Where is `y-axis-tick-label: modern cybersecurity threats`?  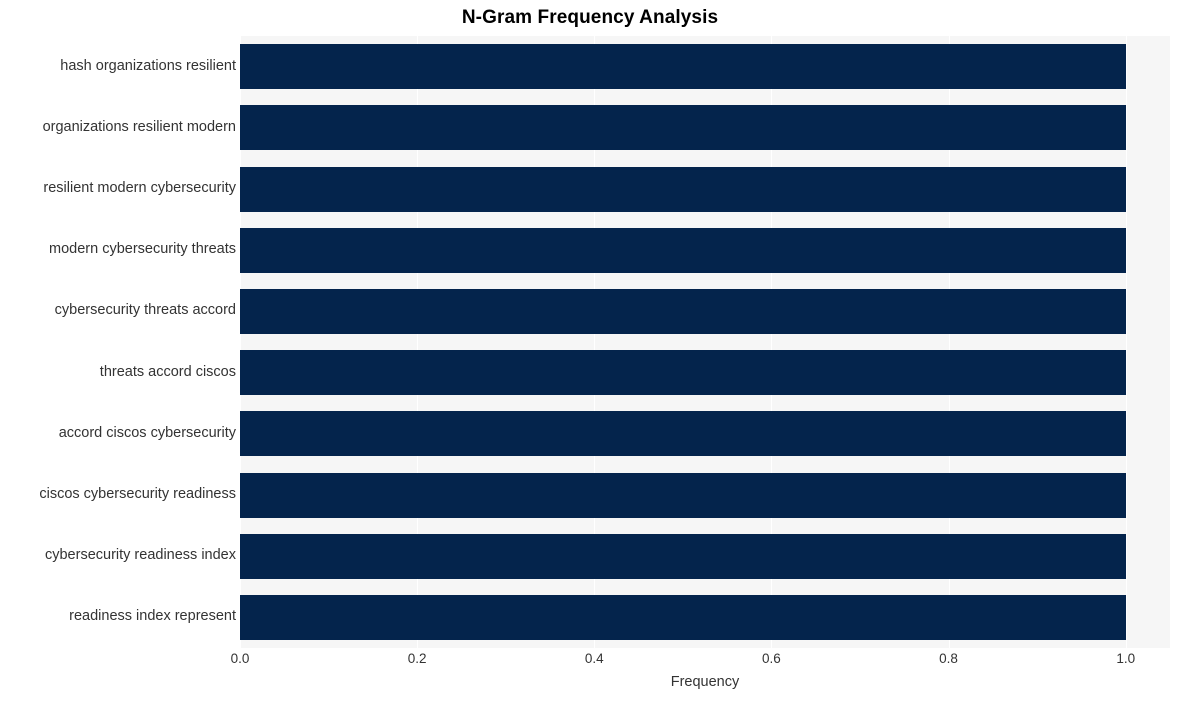
y-axis-tick-label: modern cybersecurity threats is located at coordinates (142, 249).